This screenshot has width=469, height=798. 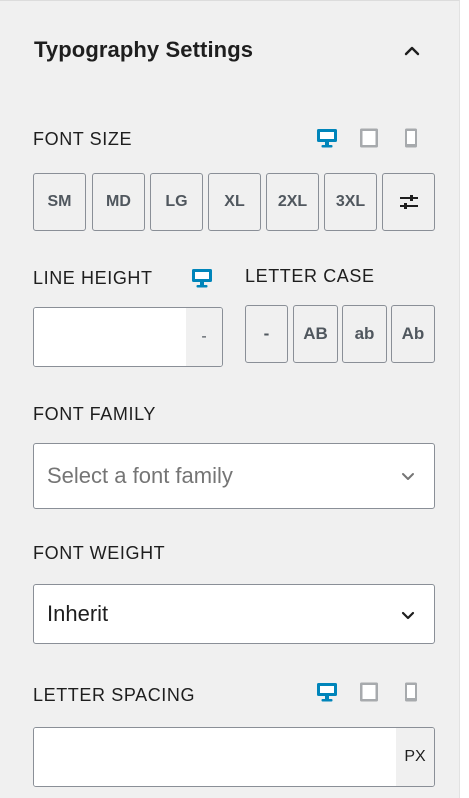 What do you see at coordinates (266, 334) in the screenshot?
I see `letter-case-none-button: -` at bounding box center [266, 334].